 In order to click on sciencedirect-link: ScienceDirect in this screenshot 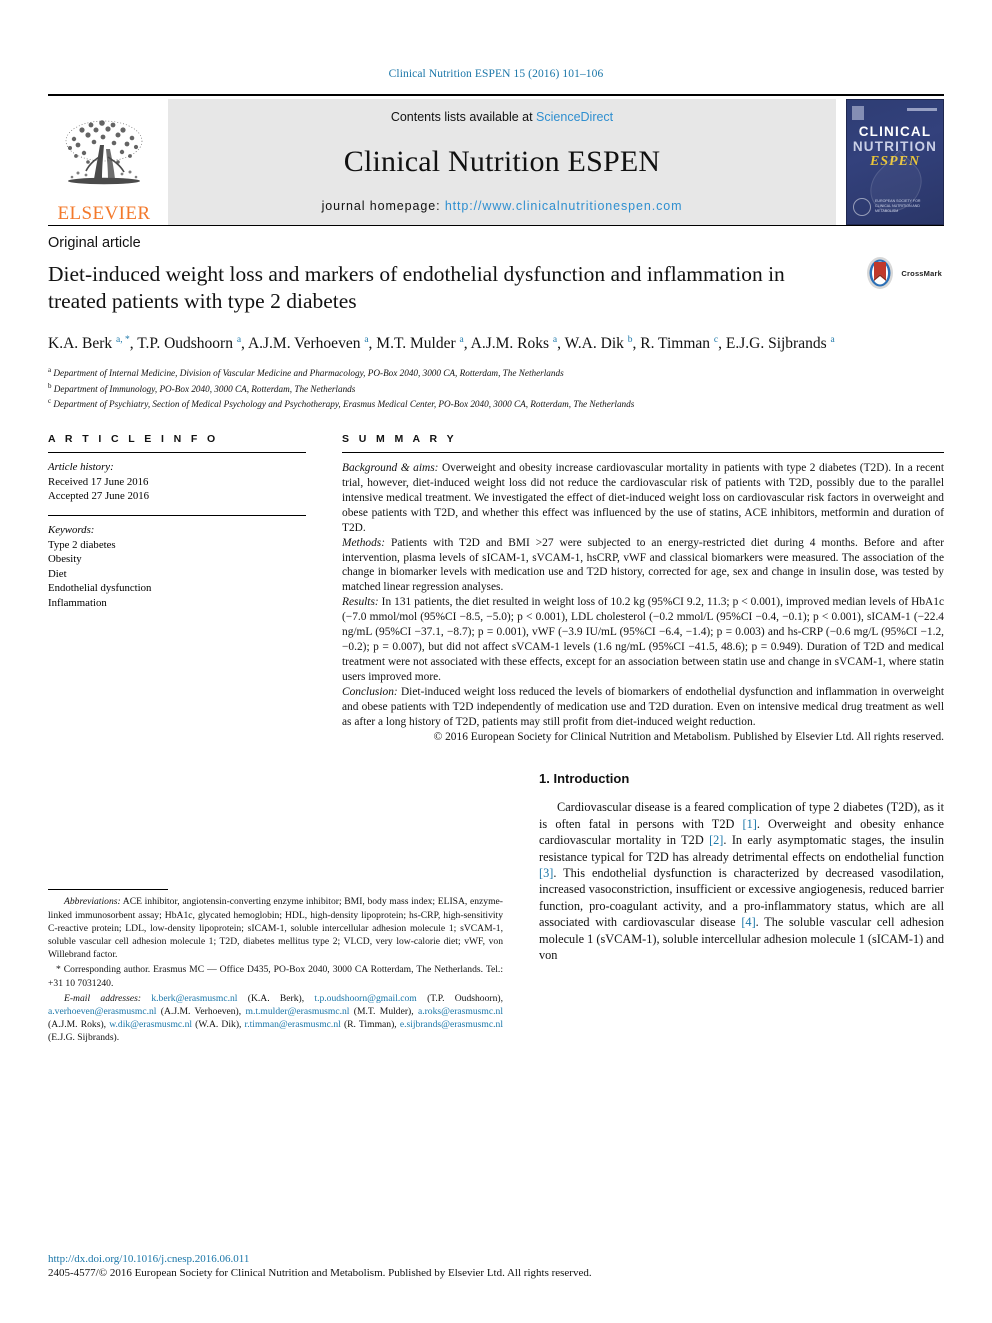, I will do `click(574, 117)`.